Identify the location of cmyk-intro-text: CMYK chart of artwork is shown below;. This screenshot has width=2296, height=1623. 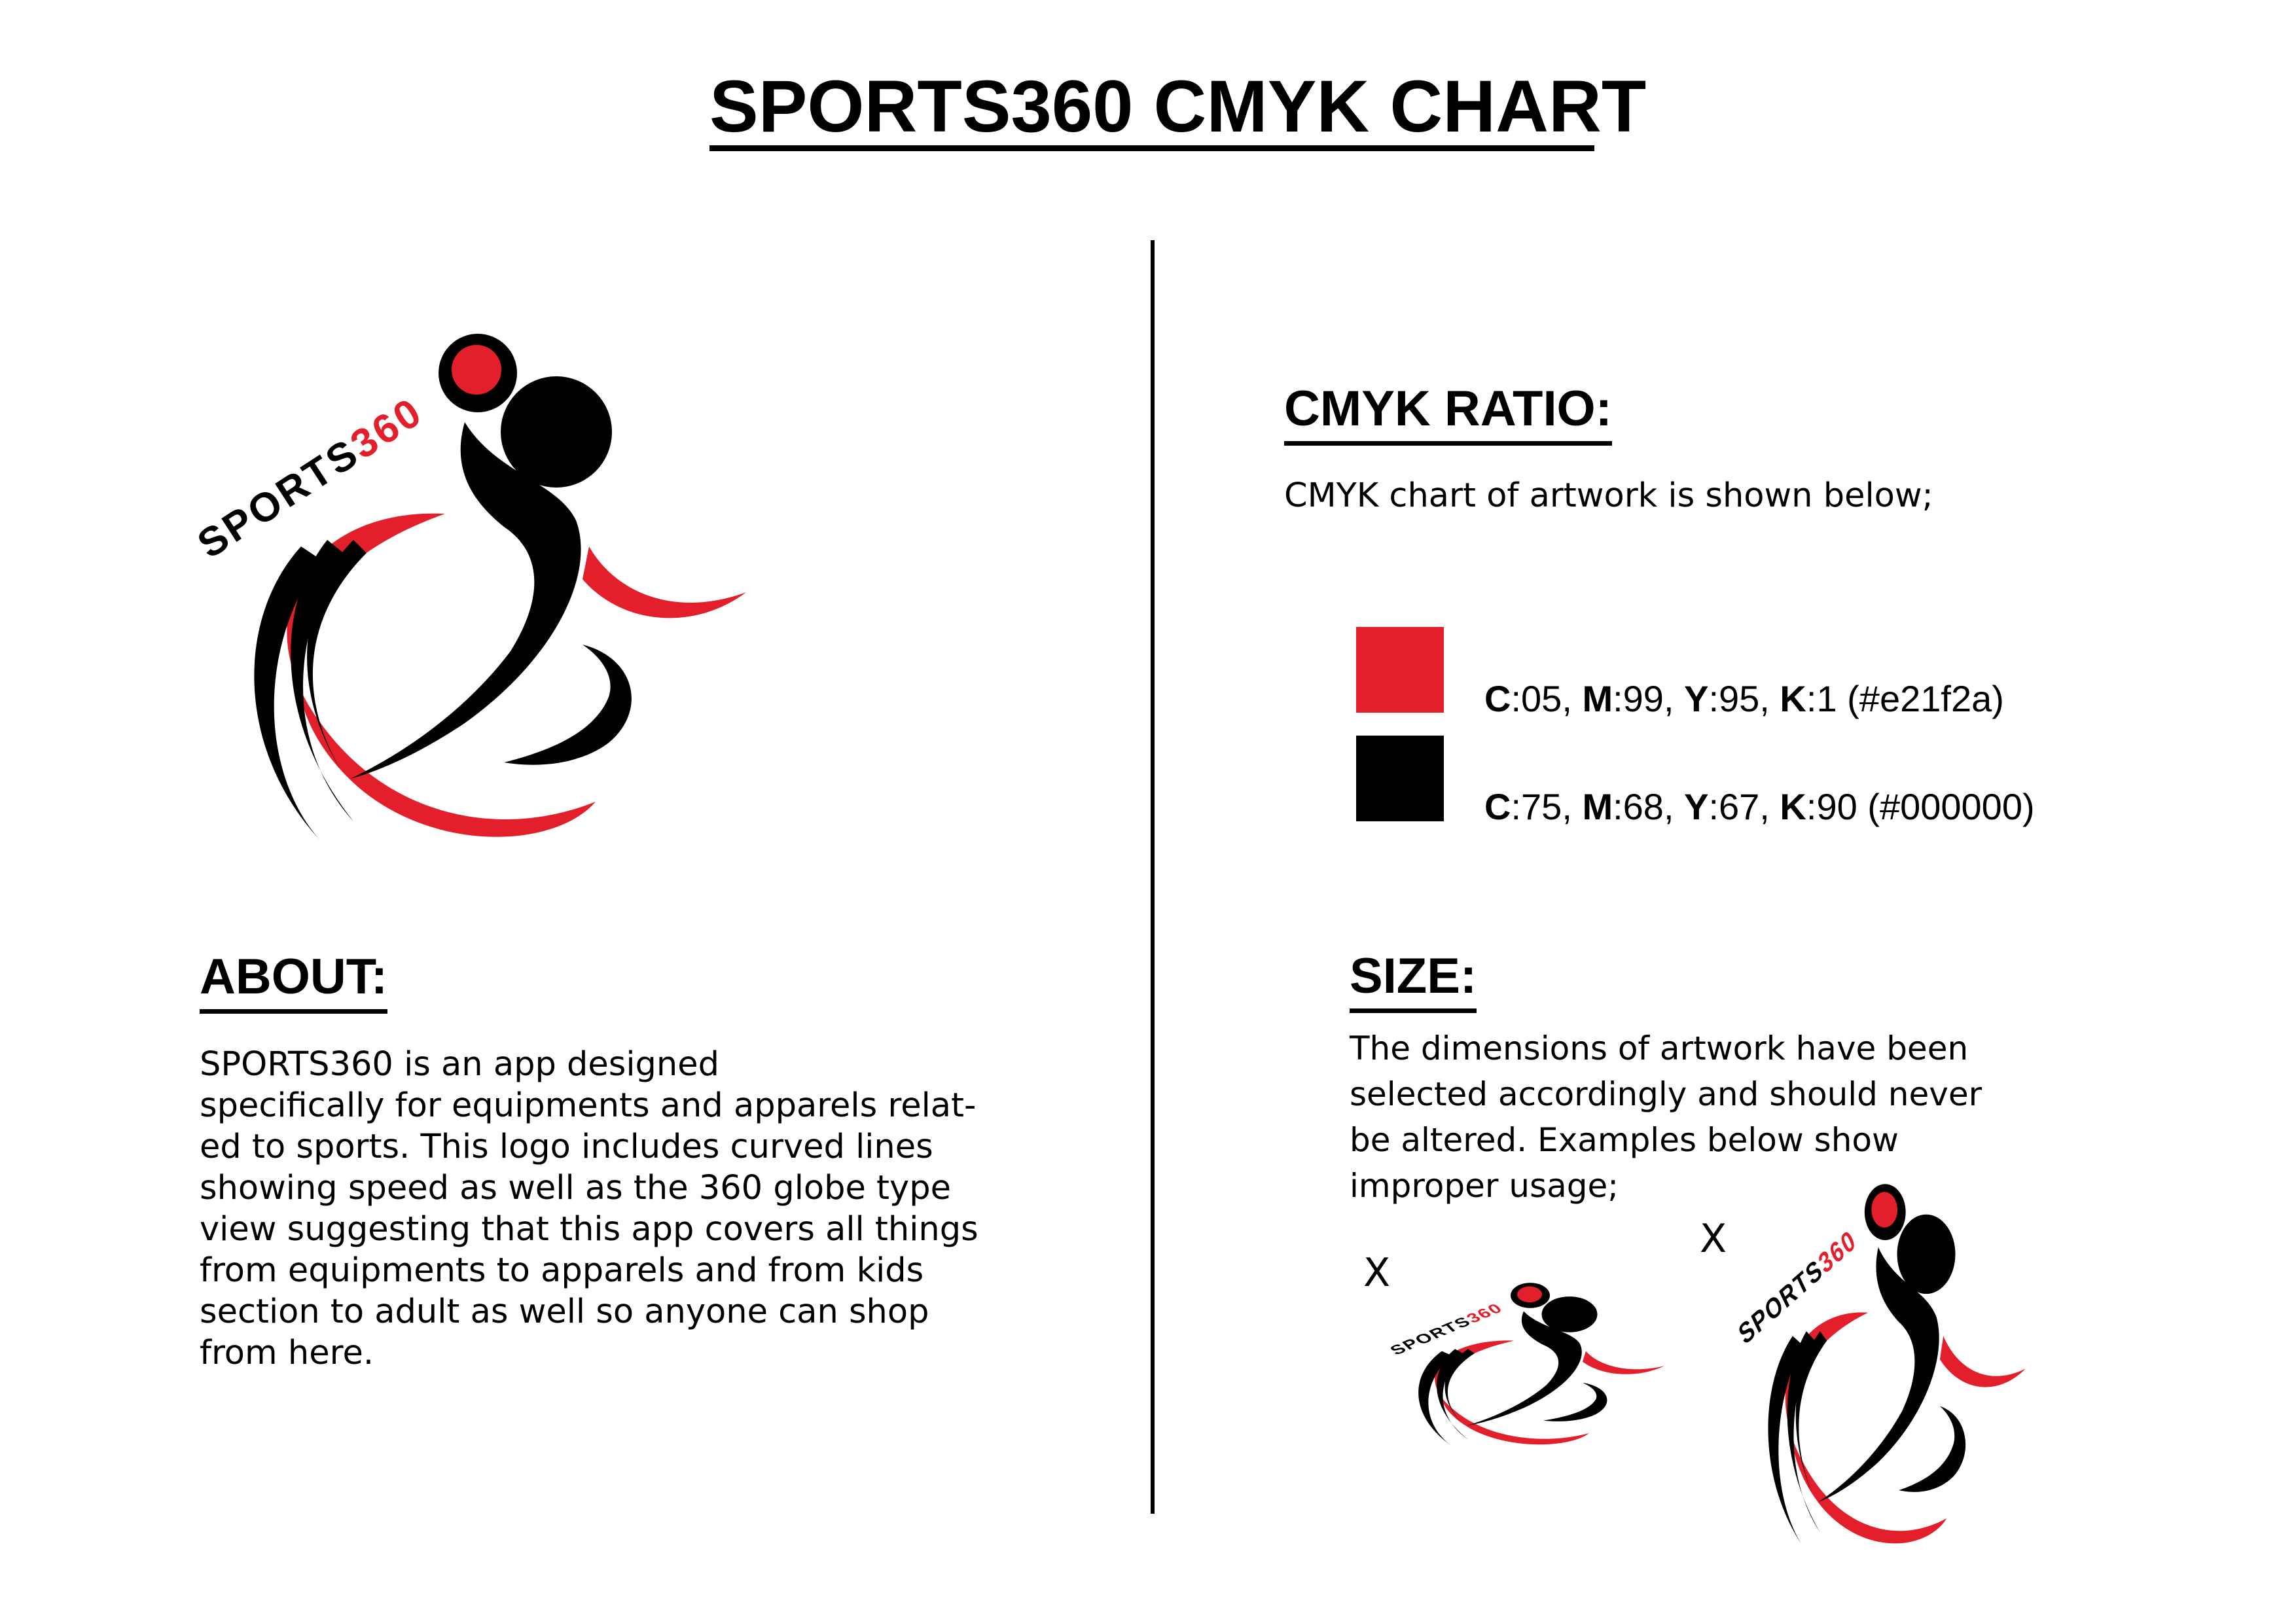
(1608, 495).